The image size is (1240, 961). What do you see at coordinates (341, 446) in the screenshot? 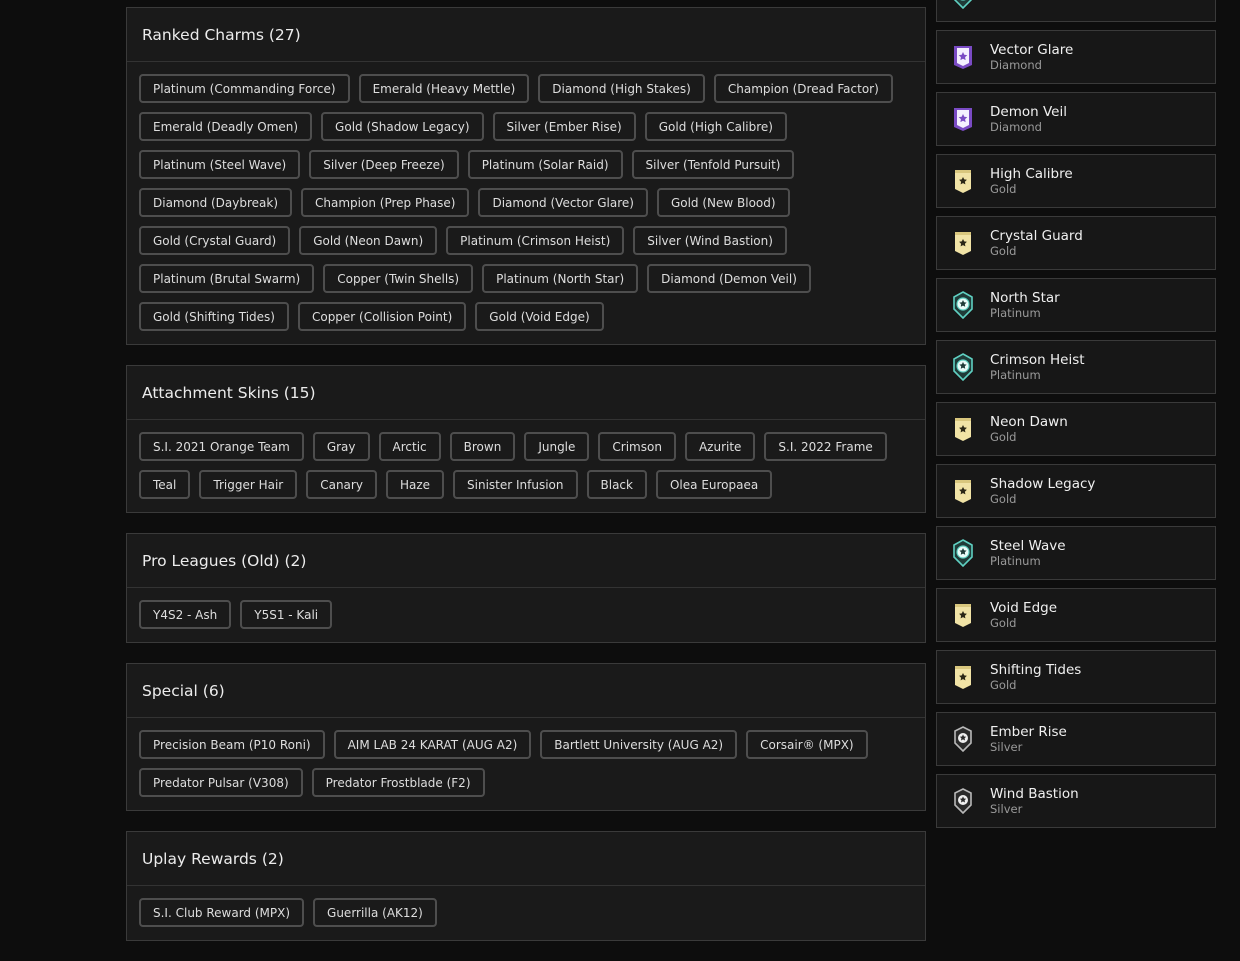
I see `item-chip: Gray` at bounding box center [341, 446].